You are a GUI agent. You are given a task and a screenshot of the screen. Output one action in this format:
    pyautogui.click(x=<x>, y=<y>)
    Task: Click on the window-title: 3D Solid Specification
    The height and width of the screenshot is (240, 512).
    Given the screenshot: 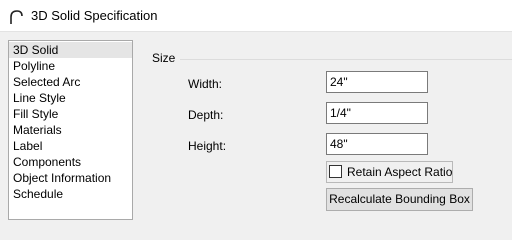 What is the action you would take?
    pyautogui.click(x=94, y=15)
    